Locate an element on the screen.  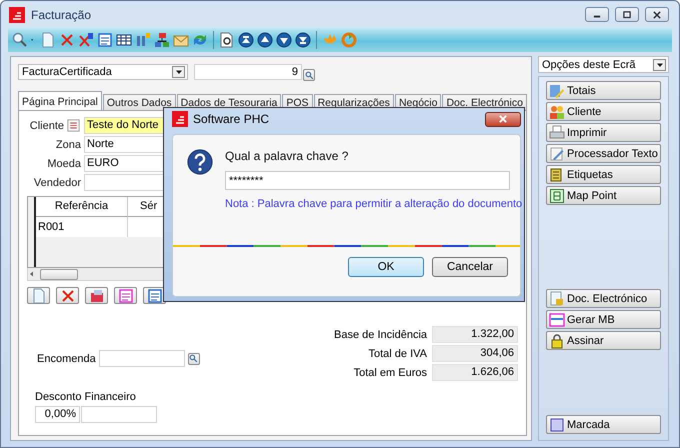
dialog-title: Software PHC is located at coordinates (231, 119).